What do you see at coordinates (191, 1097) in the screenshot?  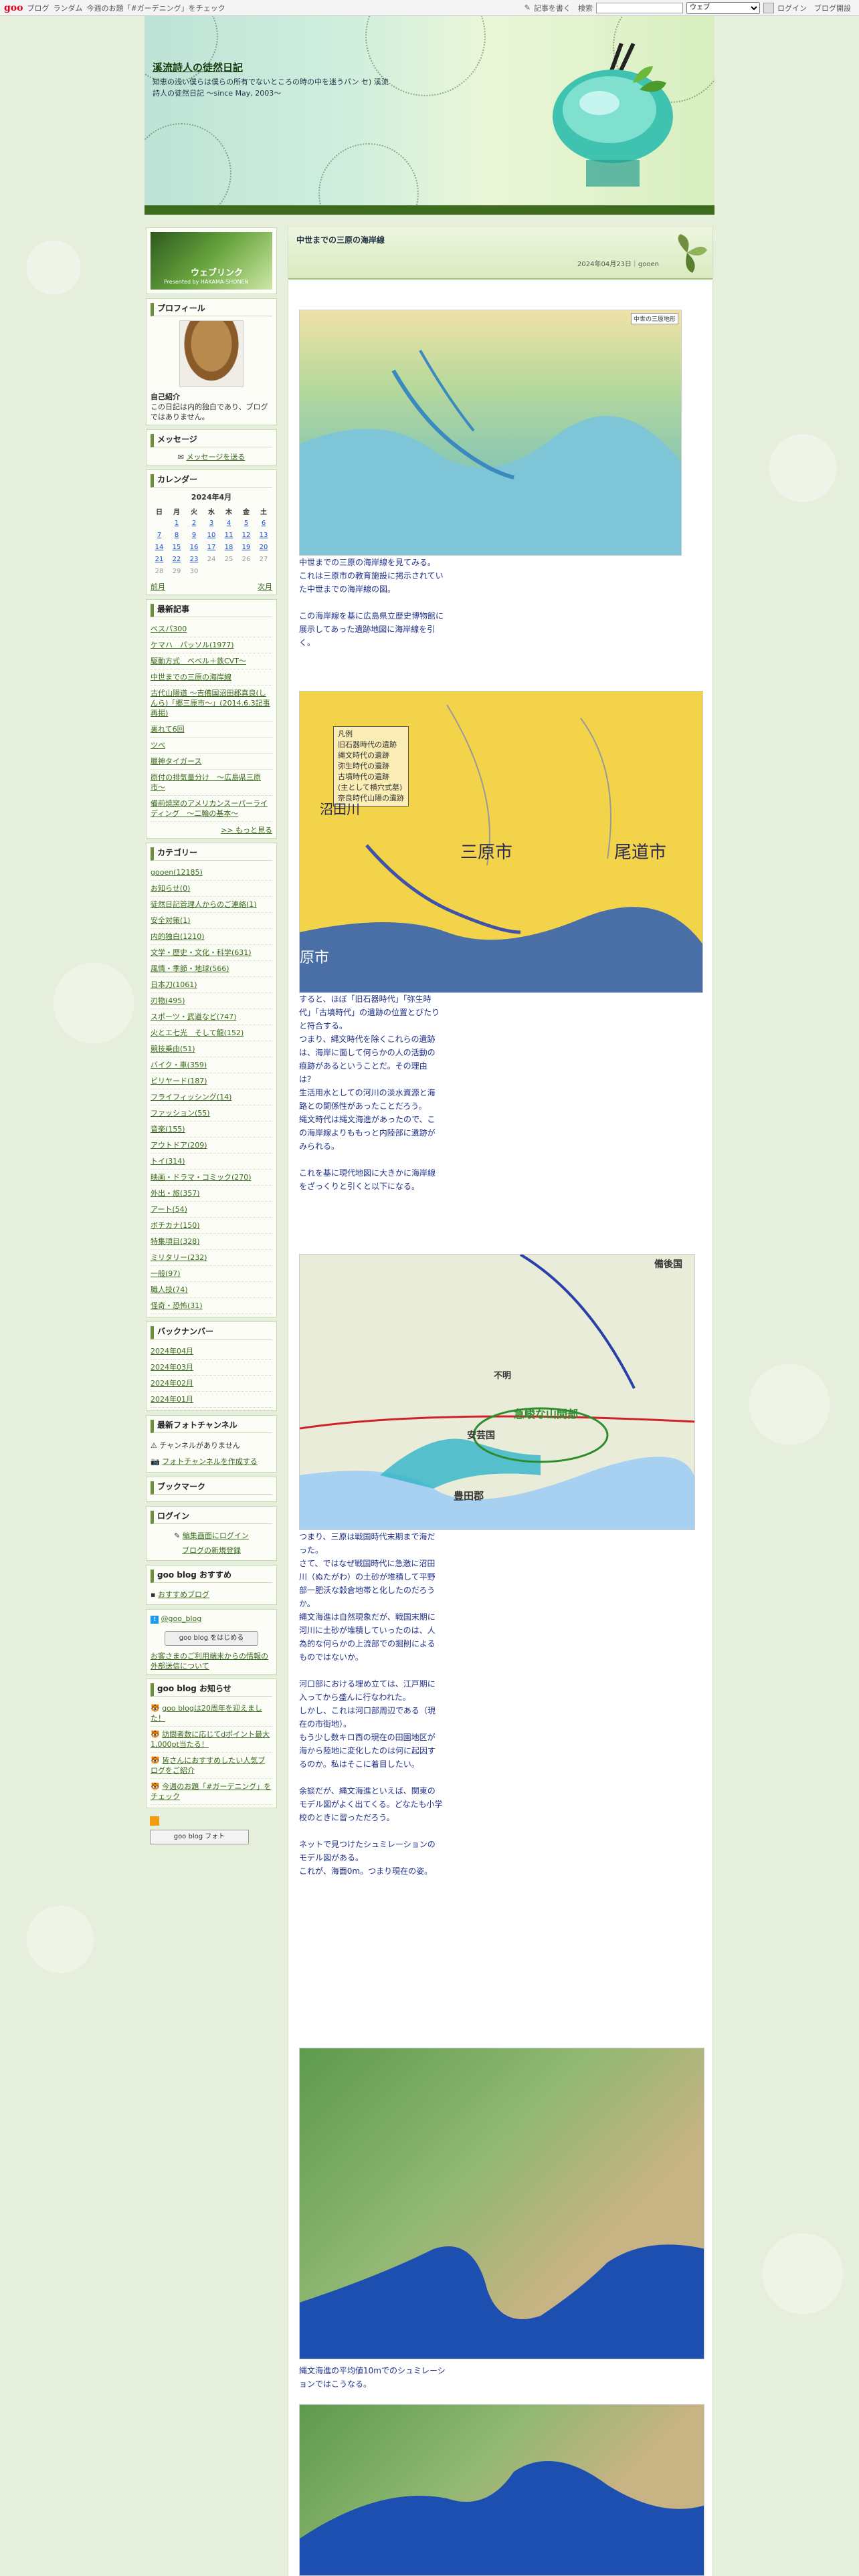 I see `category-link: フライフィッシング(14)` at bounding box center [191, 1097].